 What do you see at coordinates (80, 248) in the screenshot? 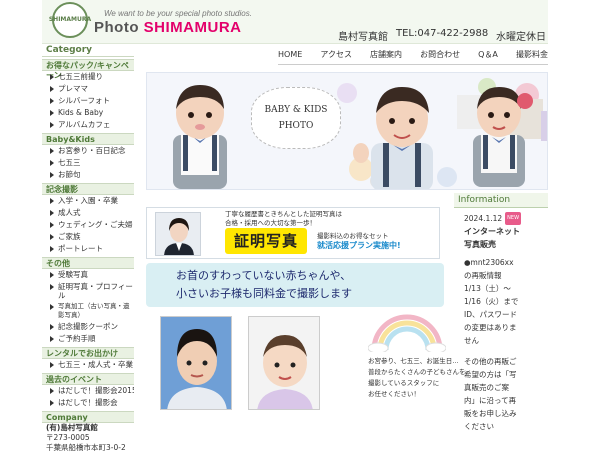
I see `sidebar-item-label: ポートレート` at bounding box center [80, 248].